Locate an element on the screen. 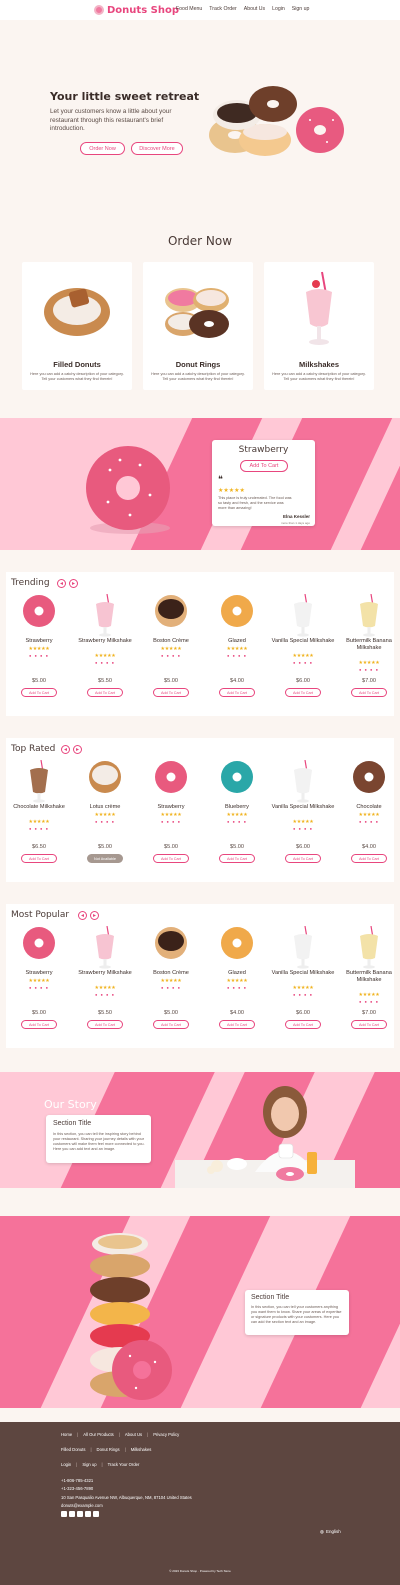 The height and width of the screenshot is (1585, 400). footer-link-about-us: About Us is located at coordinates (133, 1434).